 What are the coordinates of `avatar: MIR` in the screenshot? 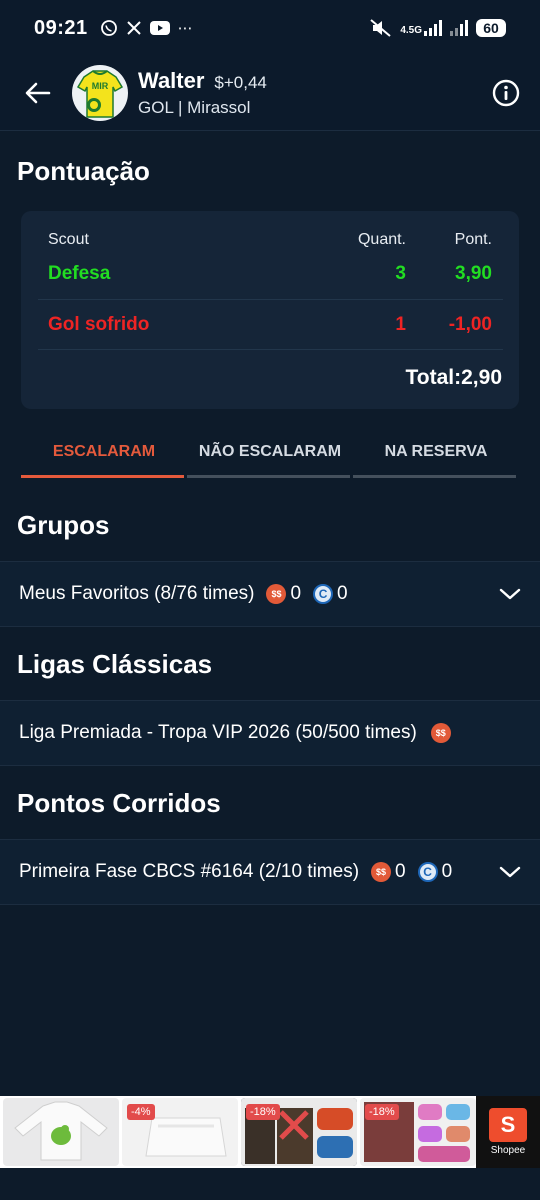 It's located at (100, 93).